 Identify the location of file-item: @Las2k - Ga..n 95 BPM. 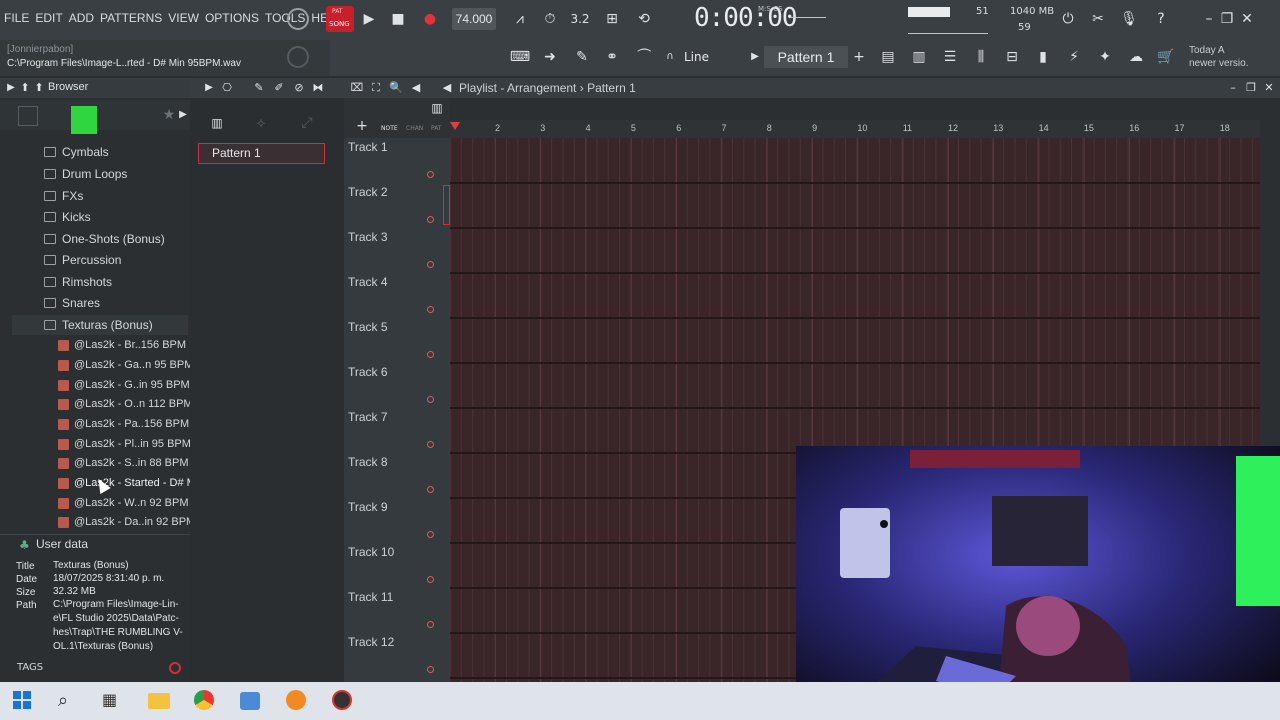
(125, 365).